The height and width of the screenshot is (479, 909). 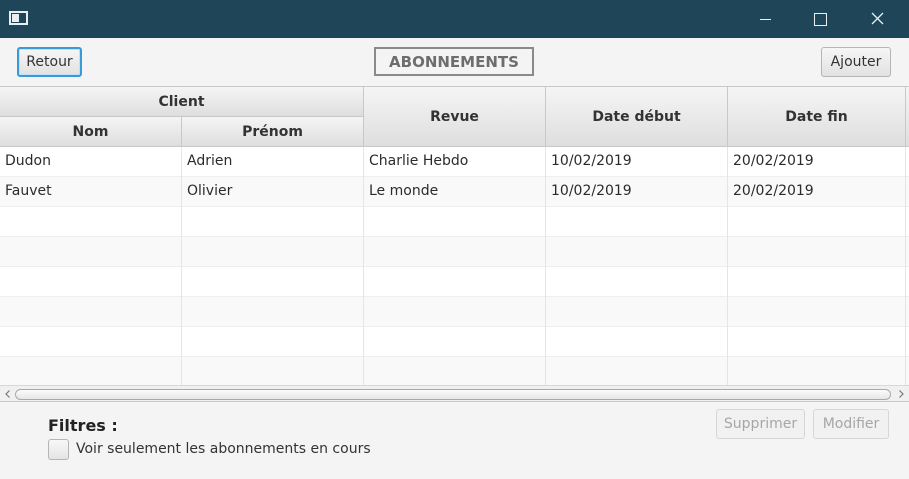 What do you see at coordinates (856, 62) in the screenshot?
I see `add-button: Ajouter` at bounding box center [856, 62].